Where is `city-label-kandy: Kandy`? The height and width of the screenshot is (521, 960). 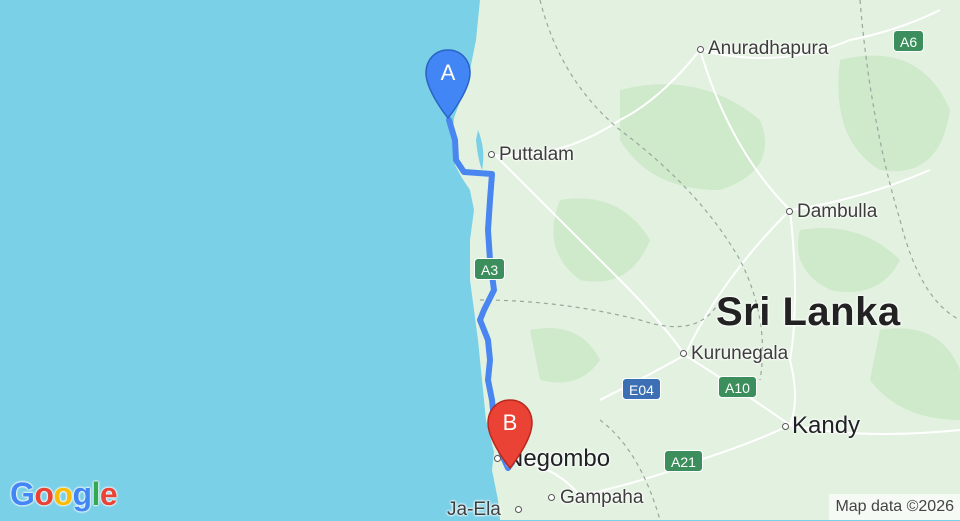
city-label-kandy: Kandy is located at coordinates (826, 426).